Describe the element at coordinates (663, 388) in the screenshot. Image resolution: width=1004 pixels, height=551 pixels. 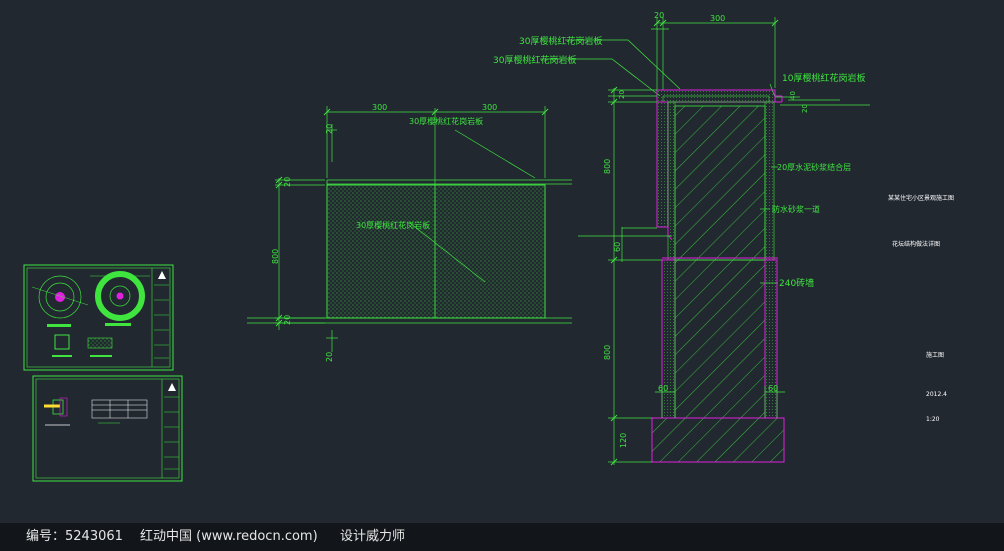
I see `section-dim-60-left: 60` at that location.